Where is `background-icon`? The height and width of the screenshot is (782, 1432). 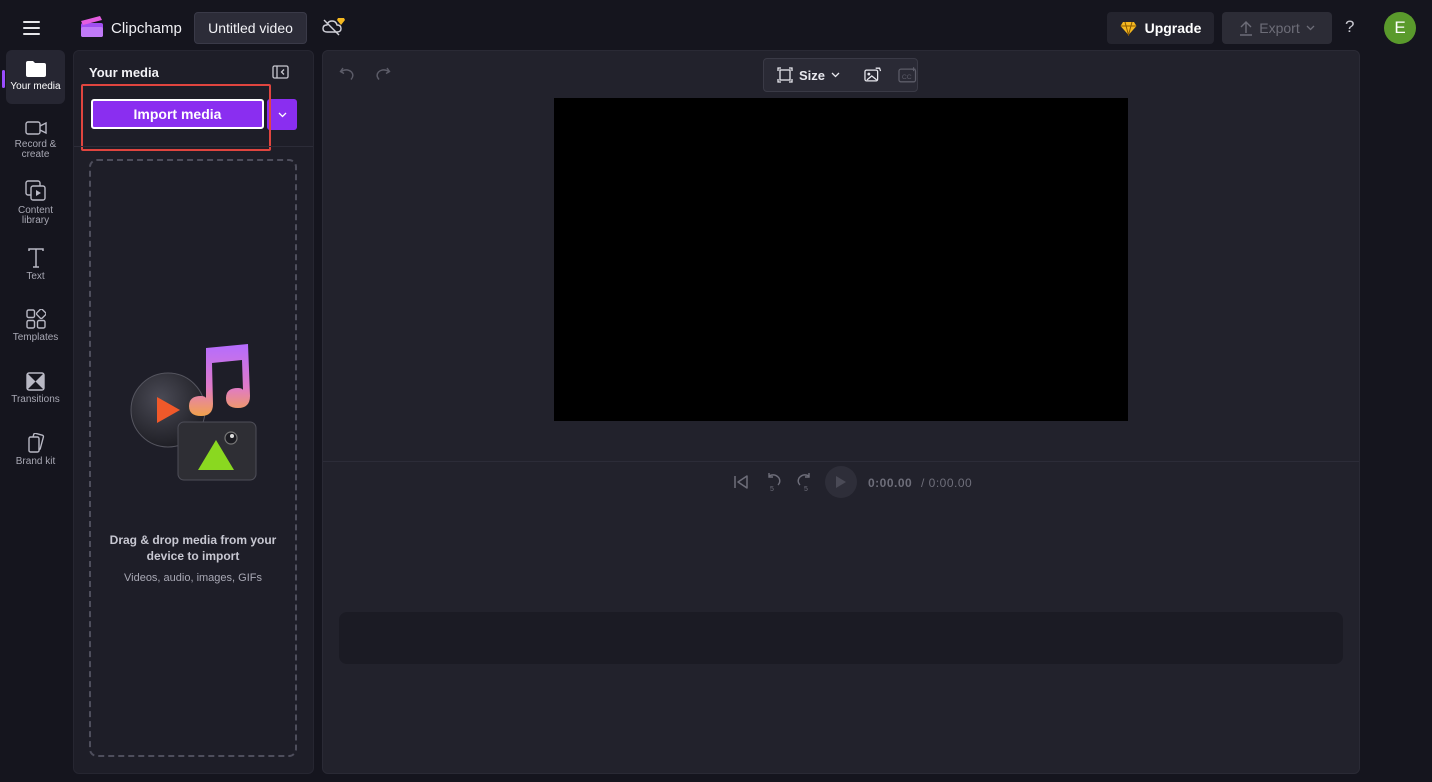
background-icon is located at coordinates (873, 75).